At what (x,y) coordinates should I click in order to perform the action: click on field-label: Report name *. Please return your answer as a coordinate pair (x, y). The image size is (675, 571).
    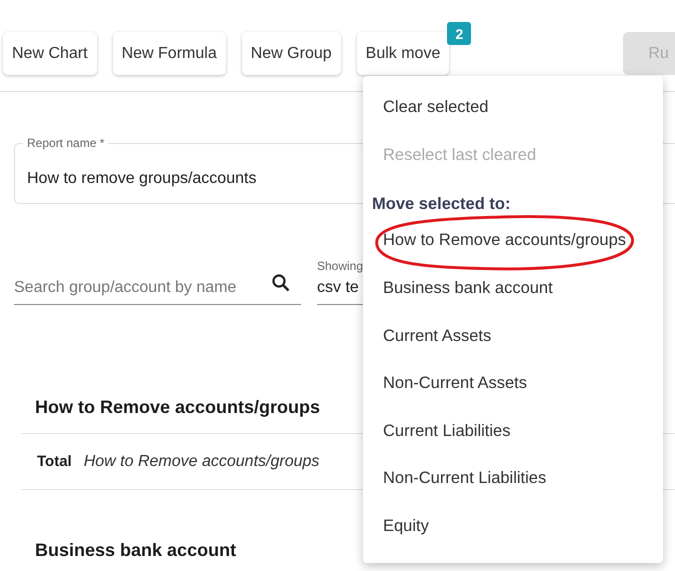
    Looking at the image, I should click on (65, 143).